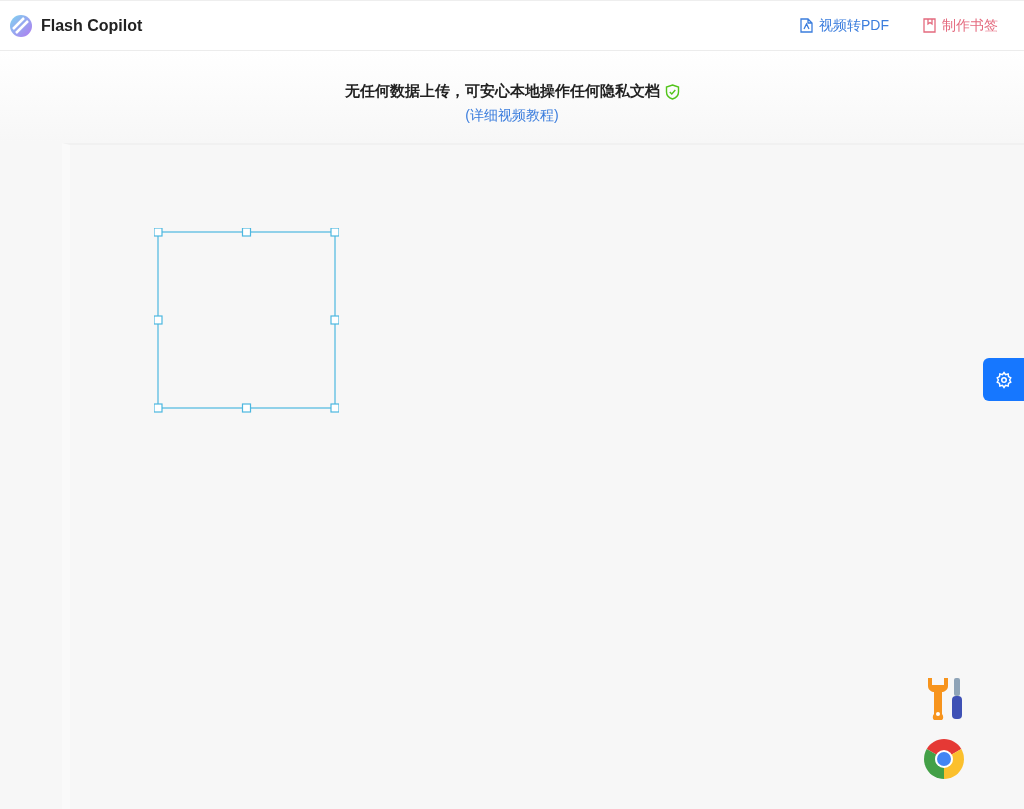  I want to click on app-name: Flash Copilot, so click(92, 25).